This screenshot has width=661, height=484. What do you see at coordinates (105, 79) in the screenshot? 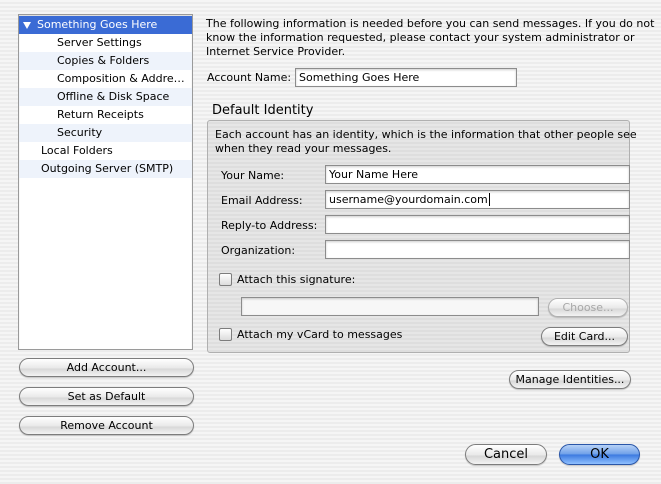
I see `tree-item-composition: Composition & Addressing` at bounding box center [105, 79].